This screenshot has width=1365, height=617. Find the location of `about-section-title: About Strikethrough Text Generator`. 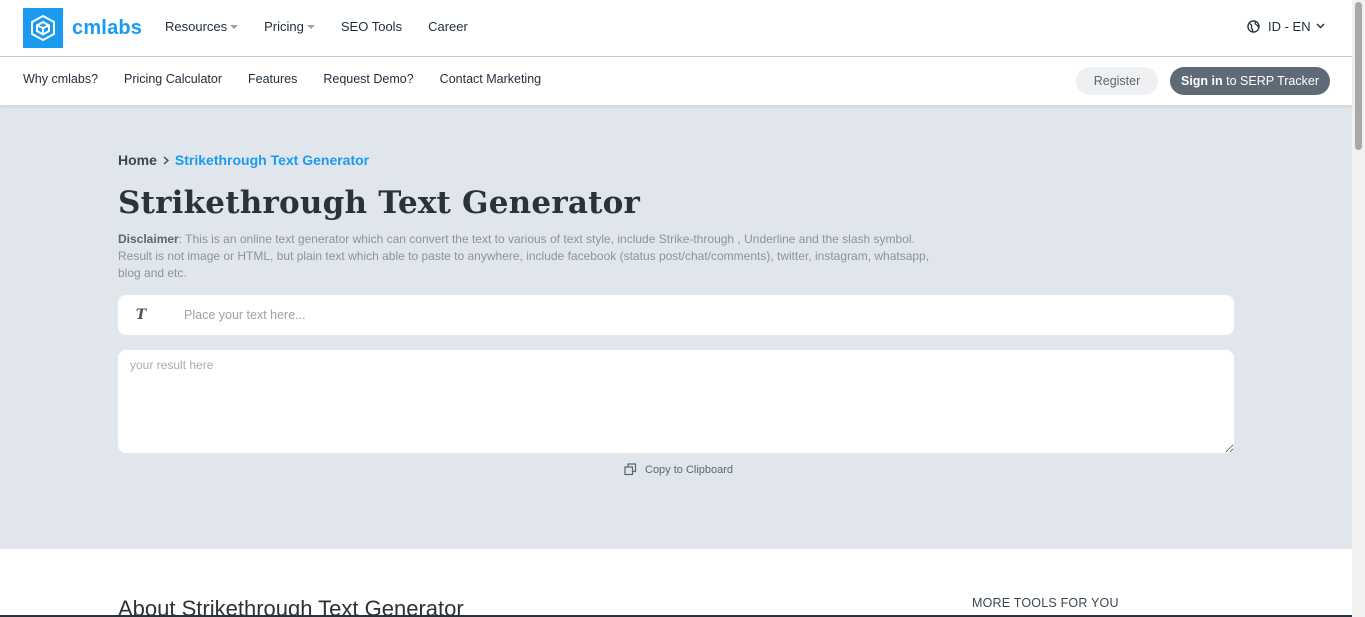

about-section-title: About Strikethrough Text Generator is located at coordinates (291, 606).